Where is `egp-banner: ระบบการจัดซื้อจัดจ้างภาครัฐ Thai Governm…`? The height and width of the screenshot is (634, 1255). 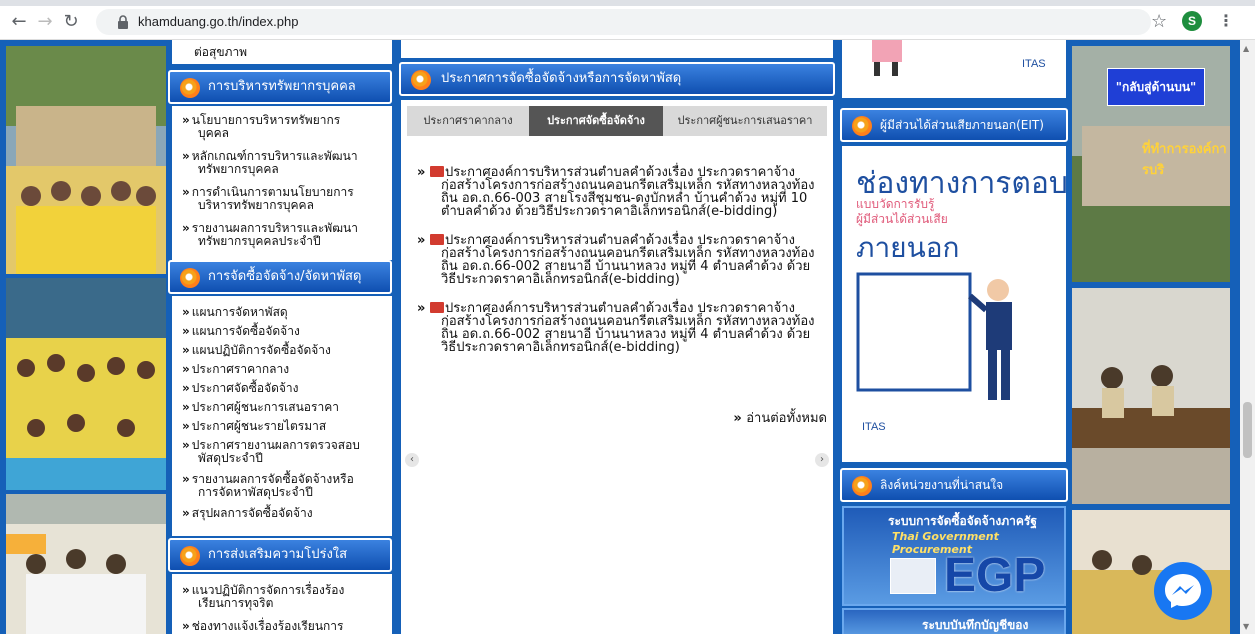
egp-banner: ระบบการจัดซื้อจัดจ้างภาครัฐ Thai Governm… is located at coordinates (954, 556).